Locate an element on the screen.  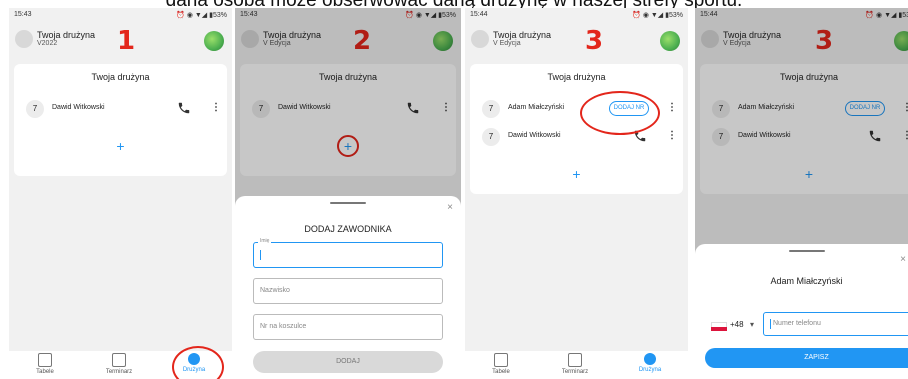
team-icon is located at coordinates (650, 359).